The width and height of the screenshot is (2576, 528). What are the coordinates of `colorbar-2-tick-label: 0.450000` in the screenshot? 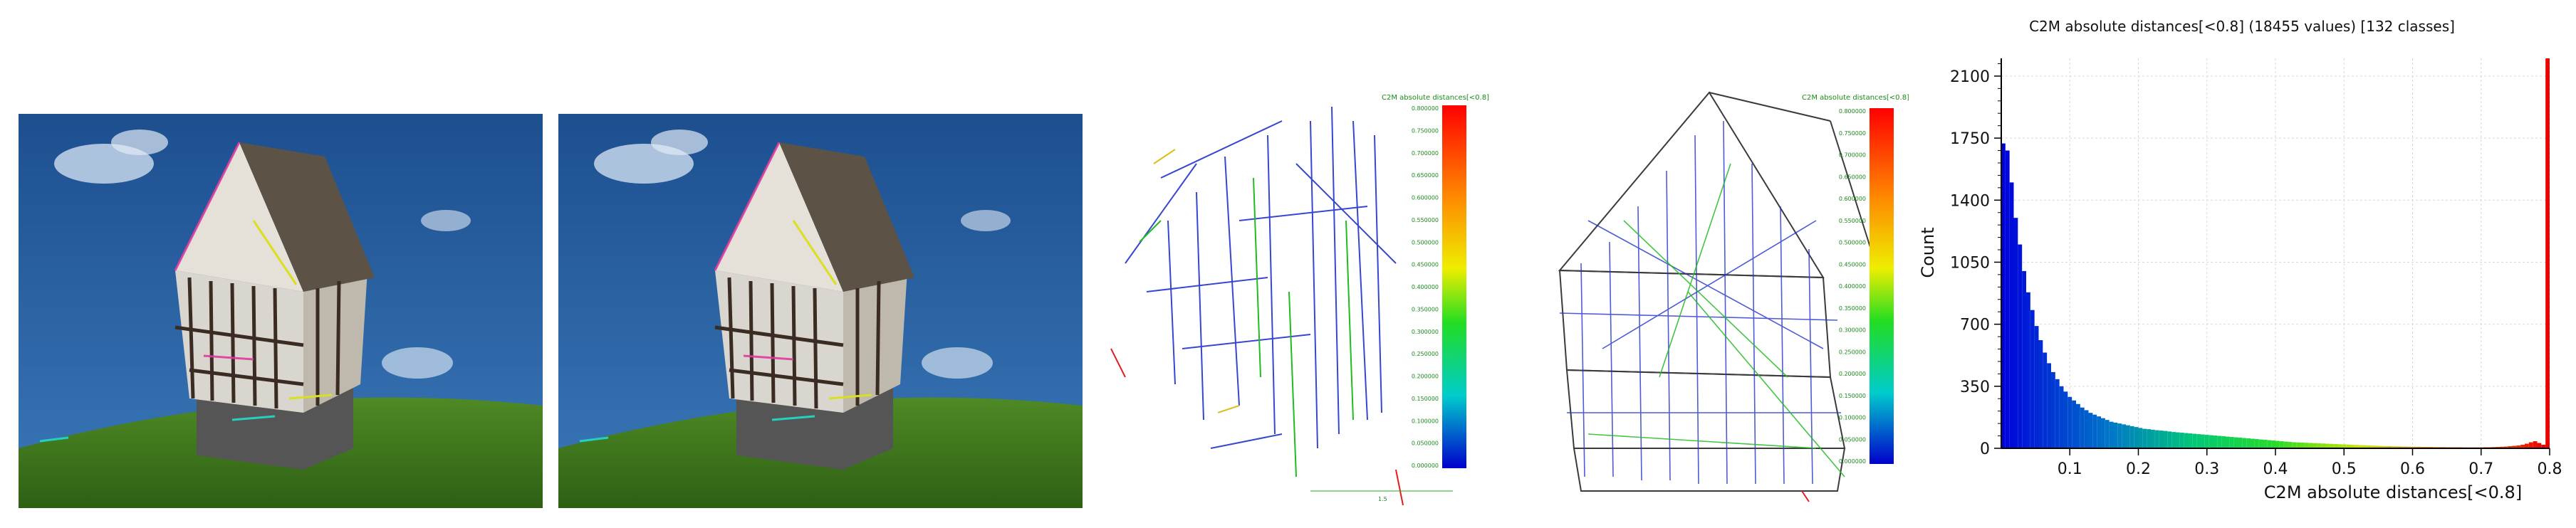 It's located at (1852, 264).